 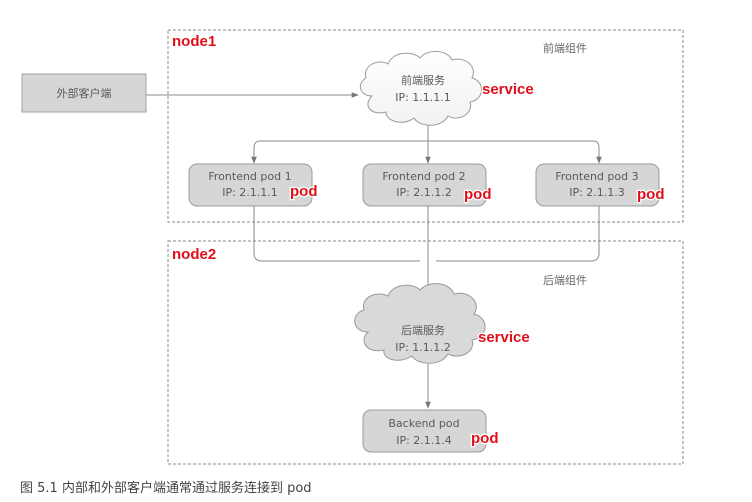 I want to click on frontend-service-cloud: 前端服务 IP: 1.1.1.1, so click(x=420, y=88).